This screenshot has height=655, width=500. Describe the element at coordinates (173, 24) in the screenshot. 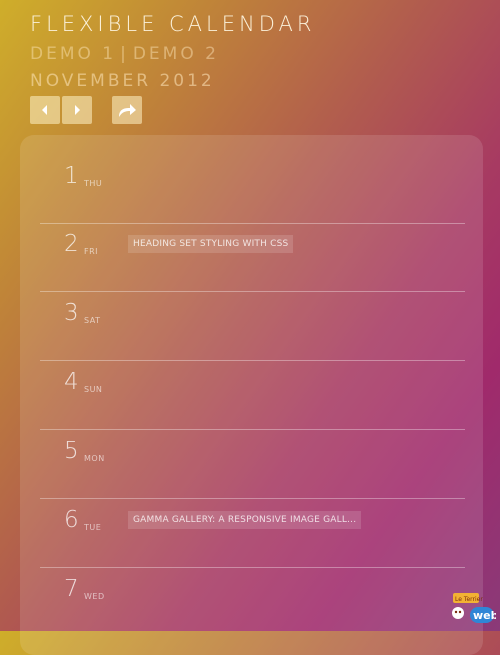

I see `page-title: FLEXIBLE CALENDAR` at that location.